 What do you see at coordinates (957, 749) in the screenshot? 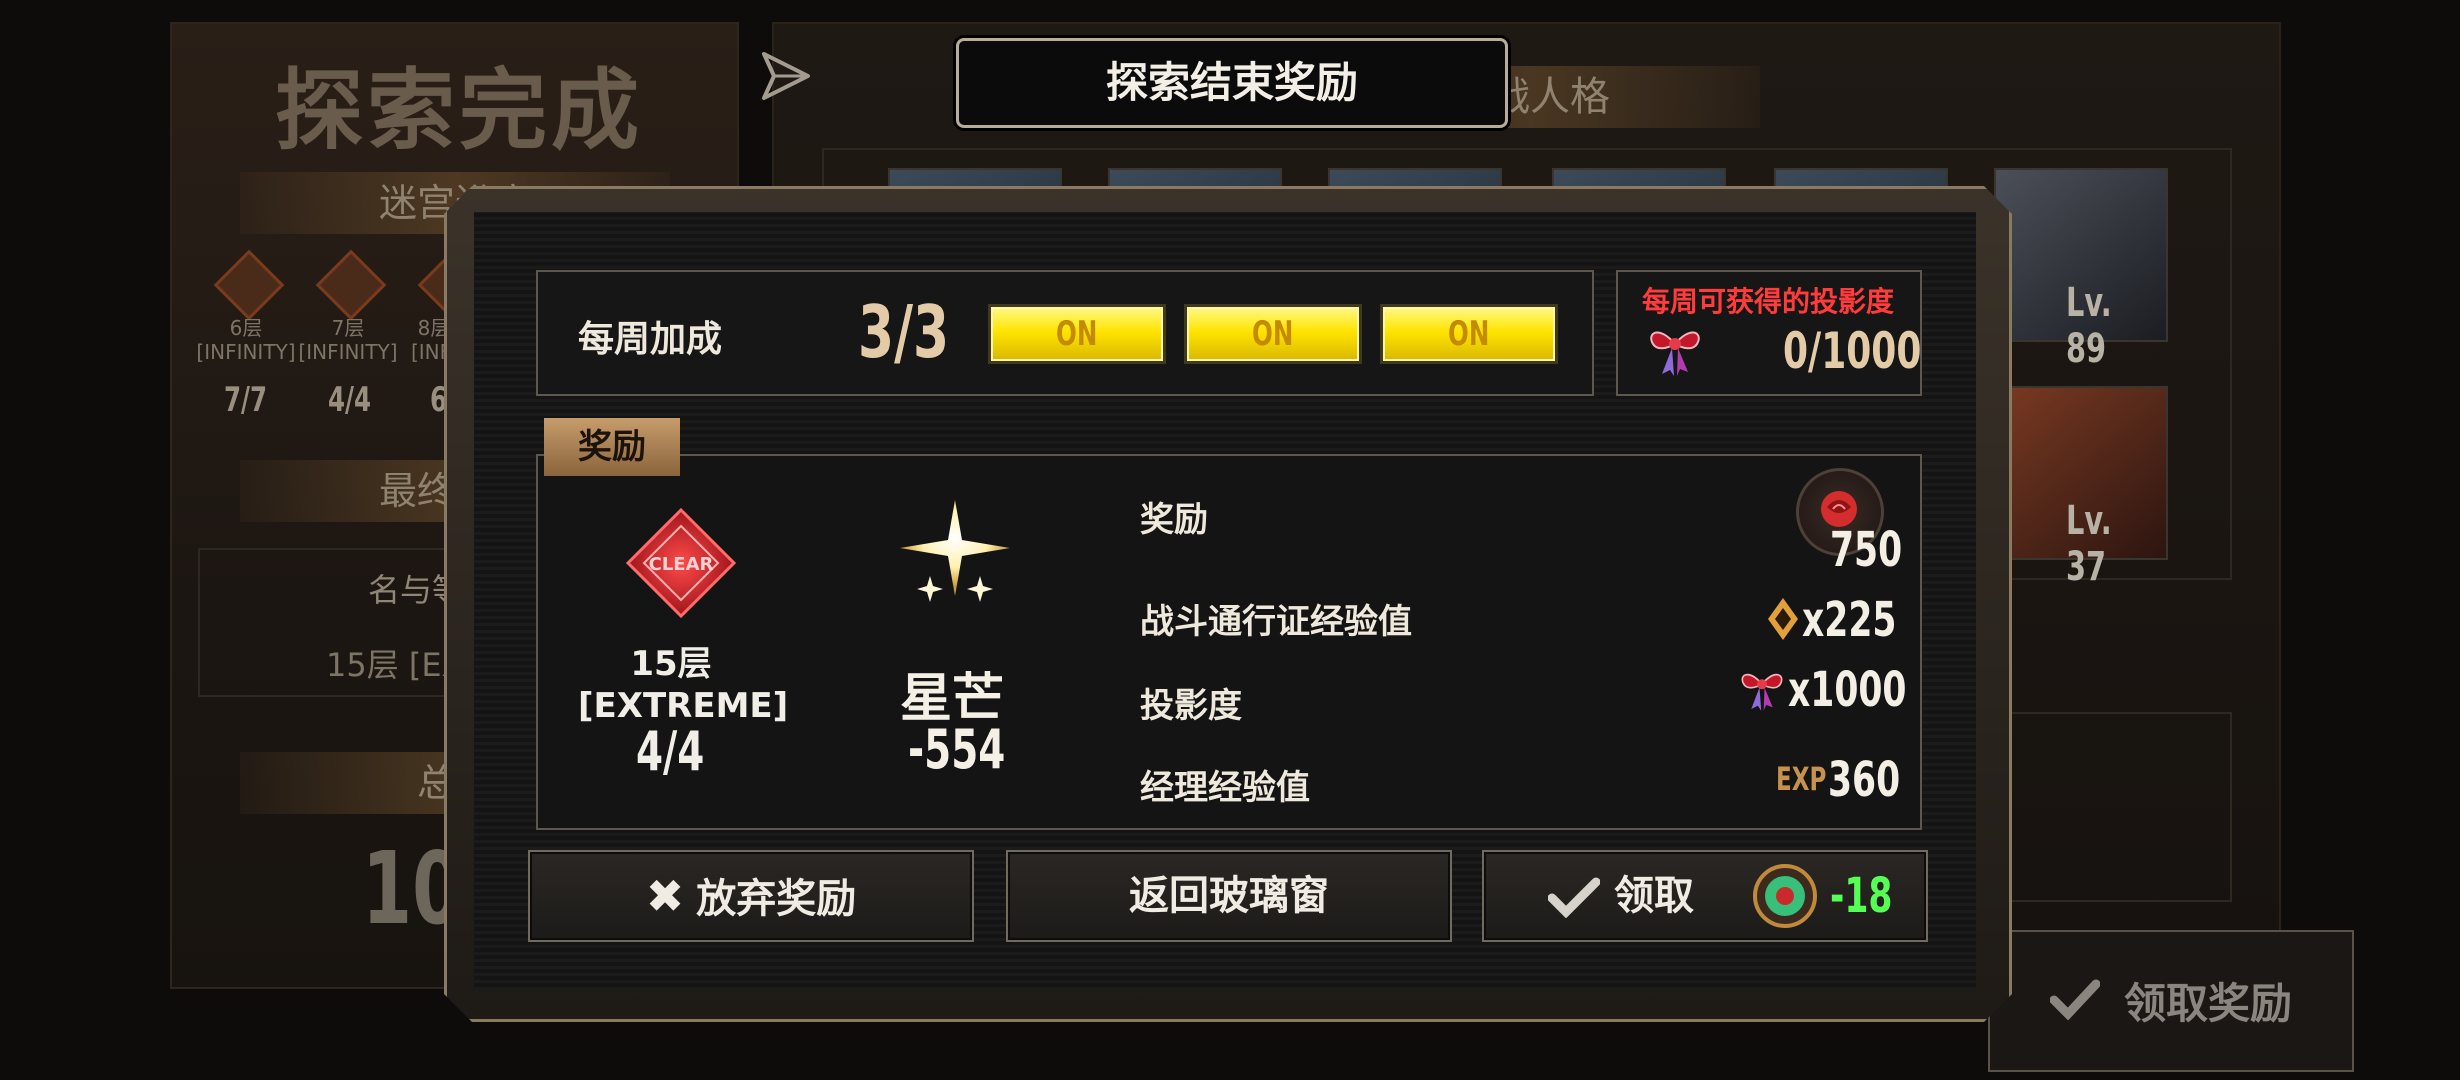
I see `starlight-value: -554` at bounding box center [957, 749].